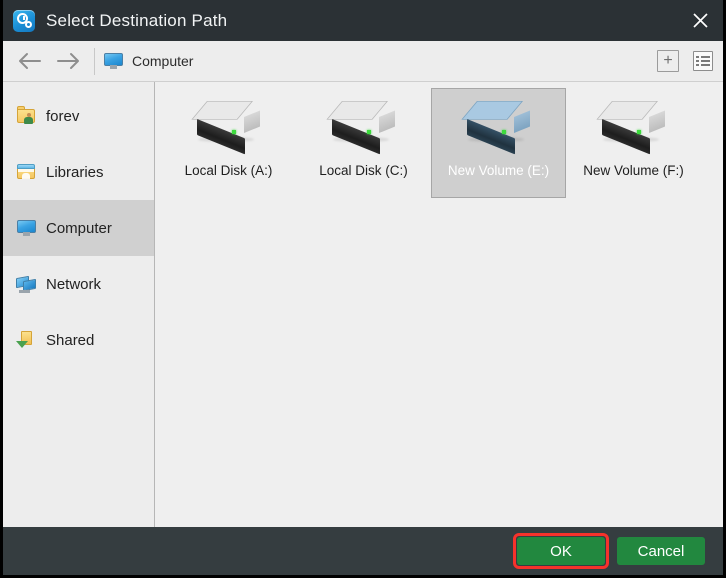  Describe the element at coordinates (228, 170) in the screenshot. I see `drive-label: Local Disk (A:)` at that location.